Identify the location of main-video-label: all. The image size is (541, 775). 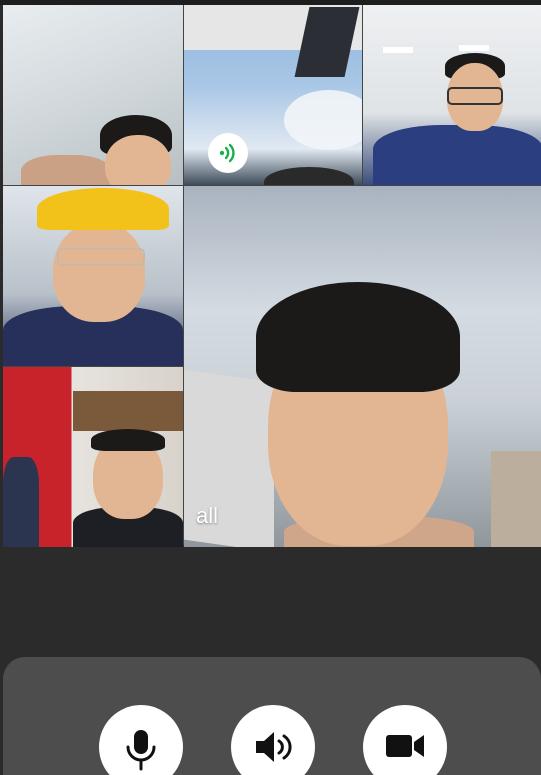
(207, 515).